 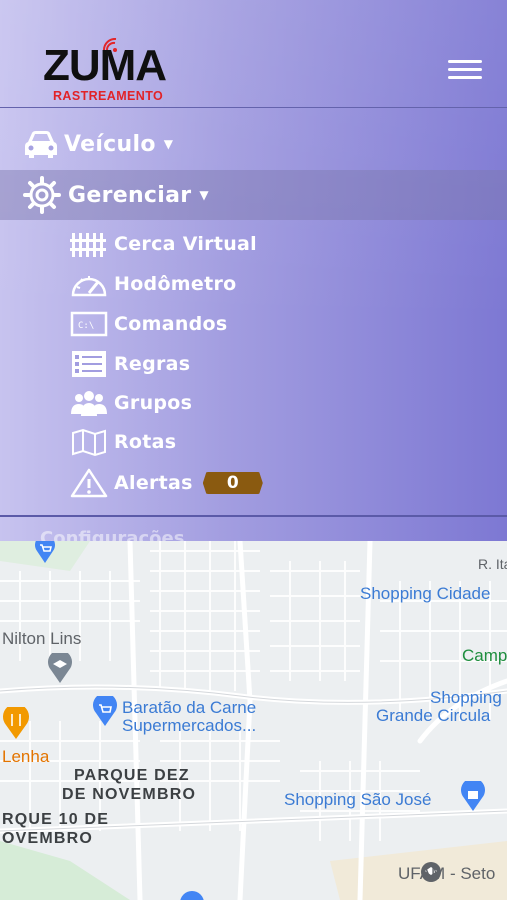 What do you see at coordinates (466, 697) in the screenshot?
I see `map-label: Shopping` at bounding box center [466, 697].